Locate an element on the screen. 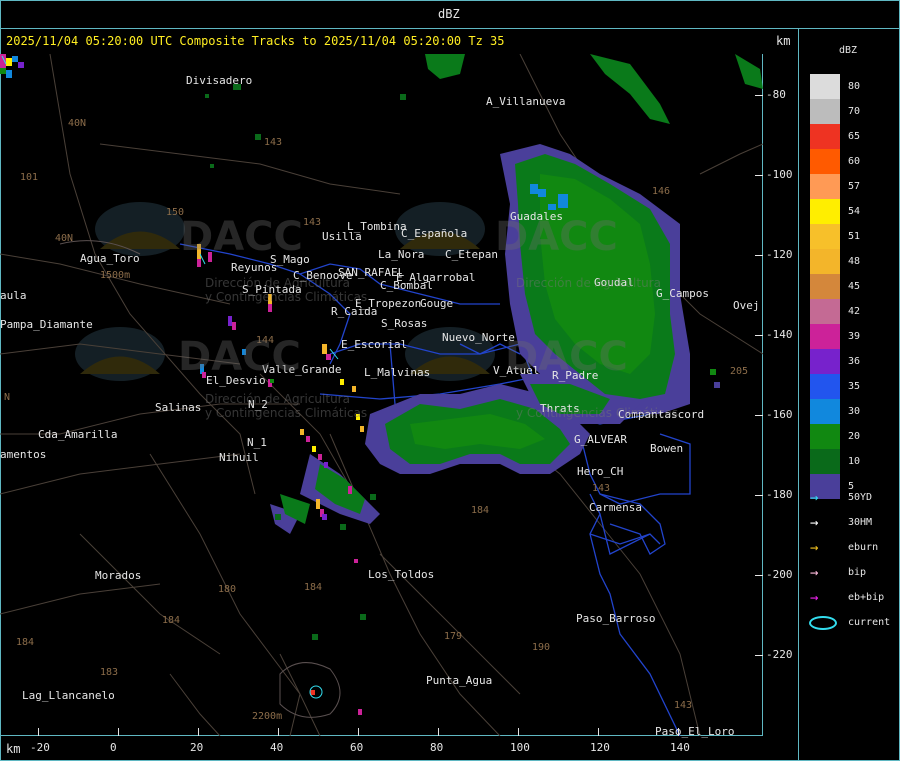 Image resolution: width=900 pixels, height=761 pixels. colorbar-label: 57 is located at coordinates (854, 186).